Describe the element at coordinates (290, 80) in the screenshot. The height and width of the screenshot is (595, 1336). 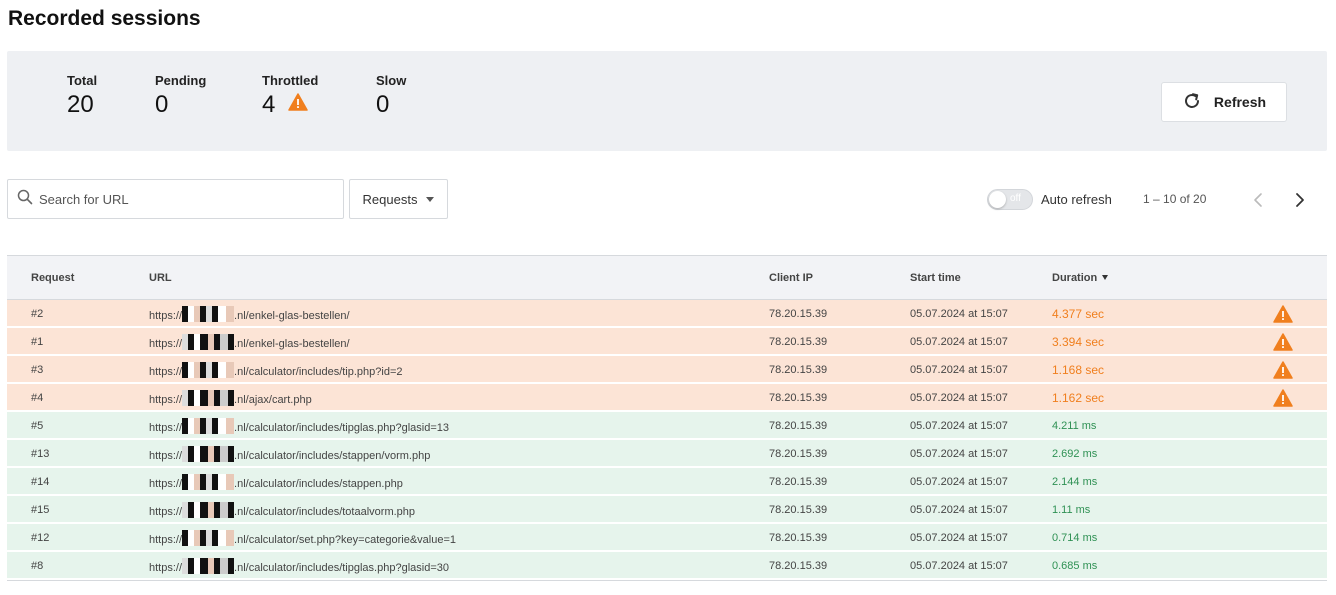
I see `stat-throttled-label: Throttled` at that location.